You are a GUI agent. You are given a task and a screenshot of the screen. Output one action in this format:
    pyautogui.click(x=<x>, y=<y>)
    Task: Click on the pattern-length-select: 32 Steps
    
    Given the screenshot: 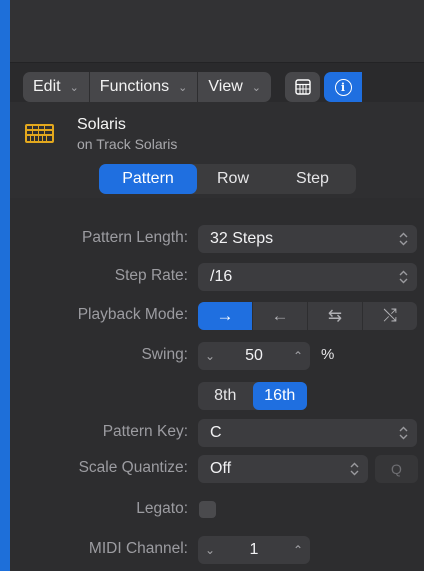 What is the action you would take?
    pyautogui.click(x=307, y=239)
    